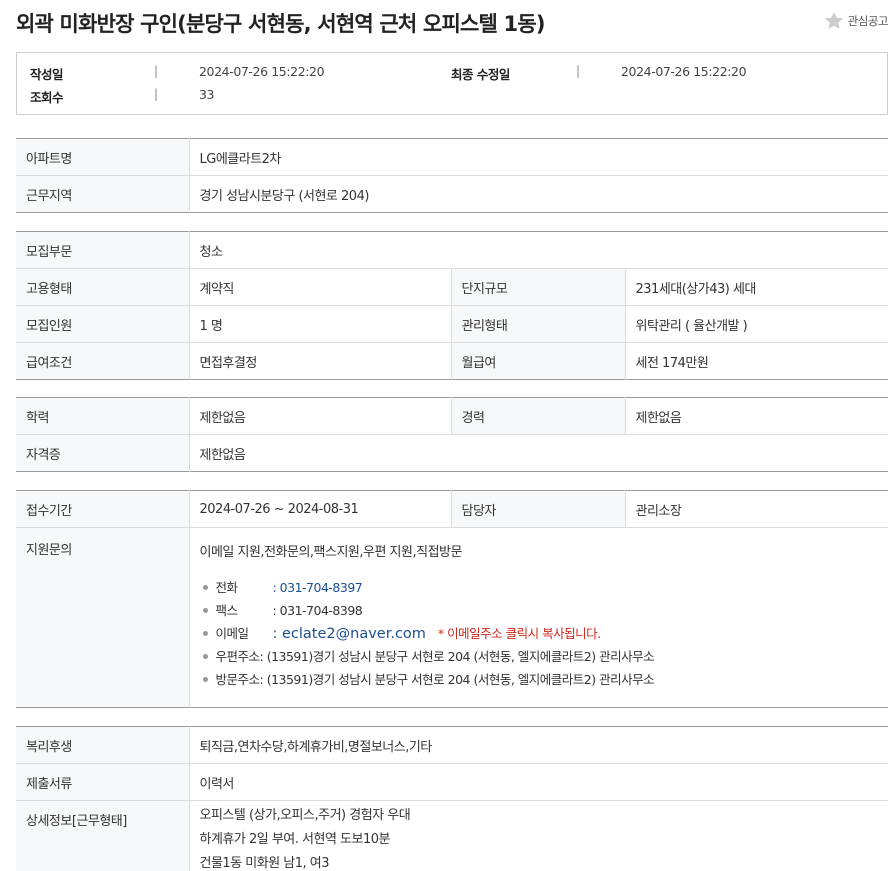 Image resolution: width=891 pixels, height=871 pixels. I want to click on manager-label: 담당자, so click(538, 509).